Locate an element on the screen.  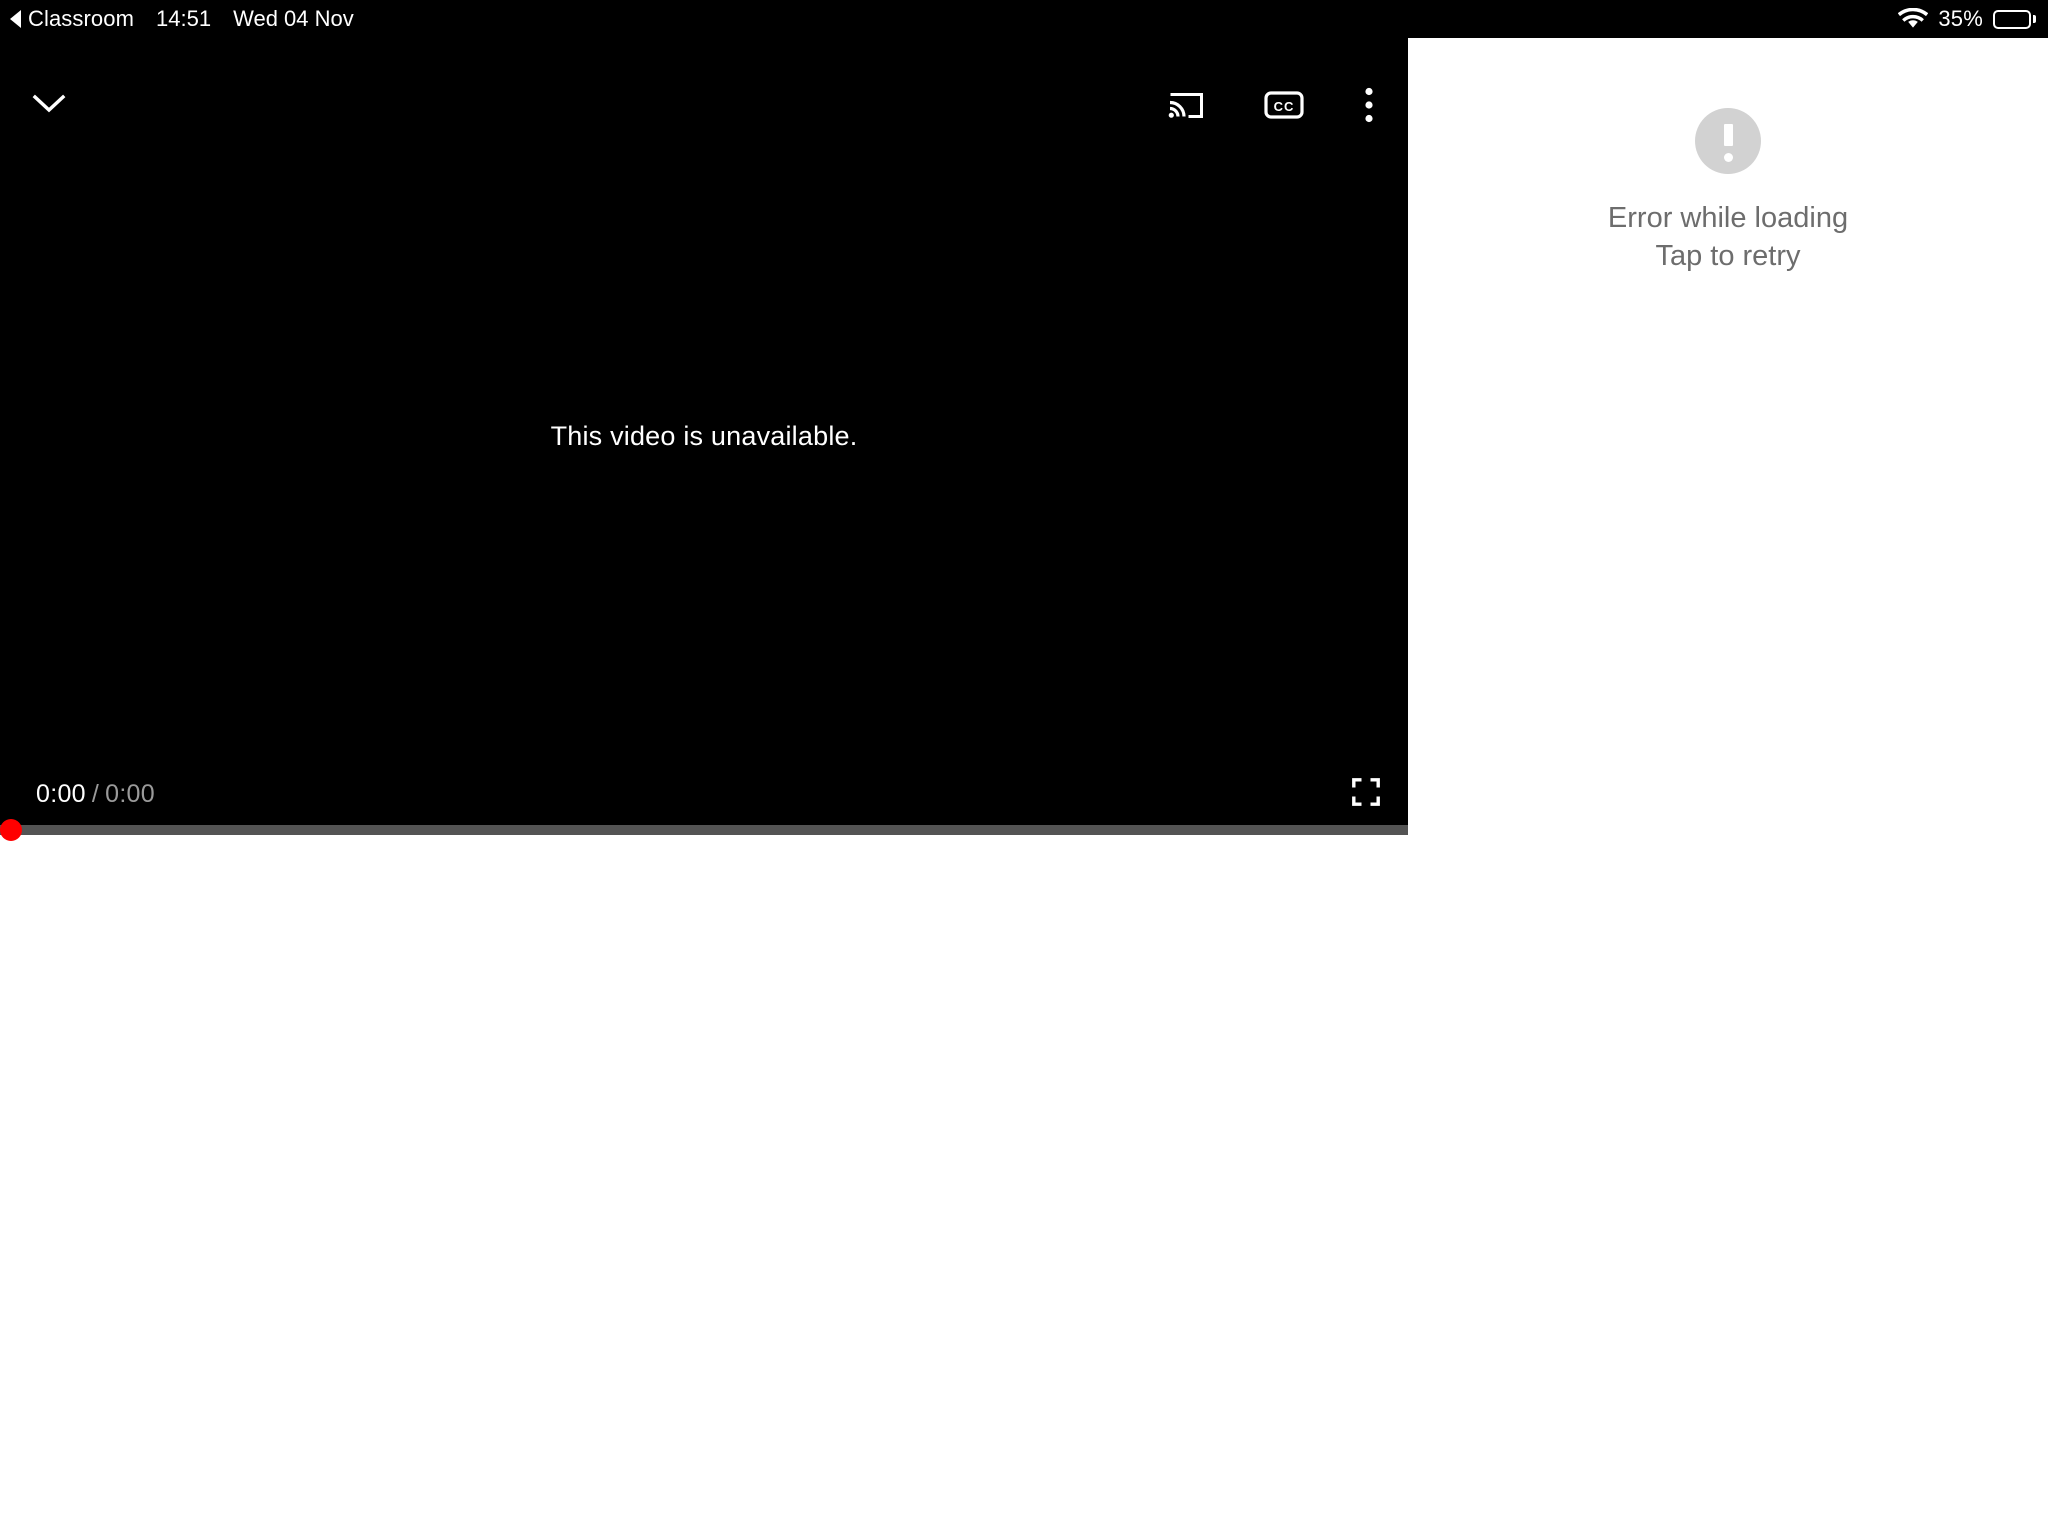
player-bottom-controls: 0:00/0:00 is located at coordinates (704, 794).